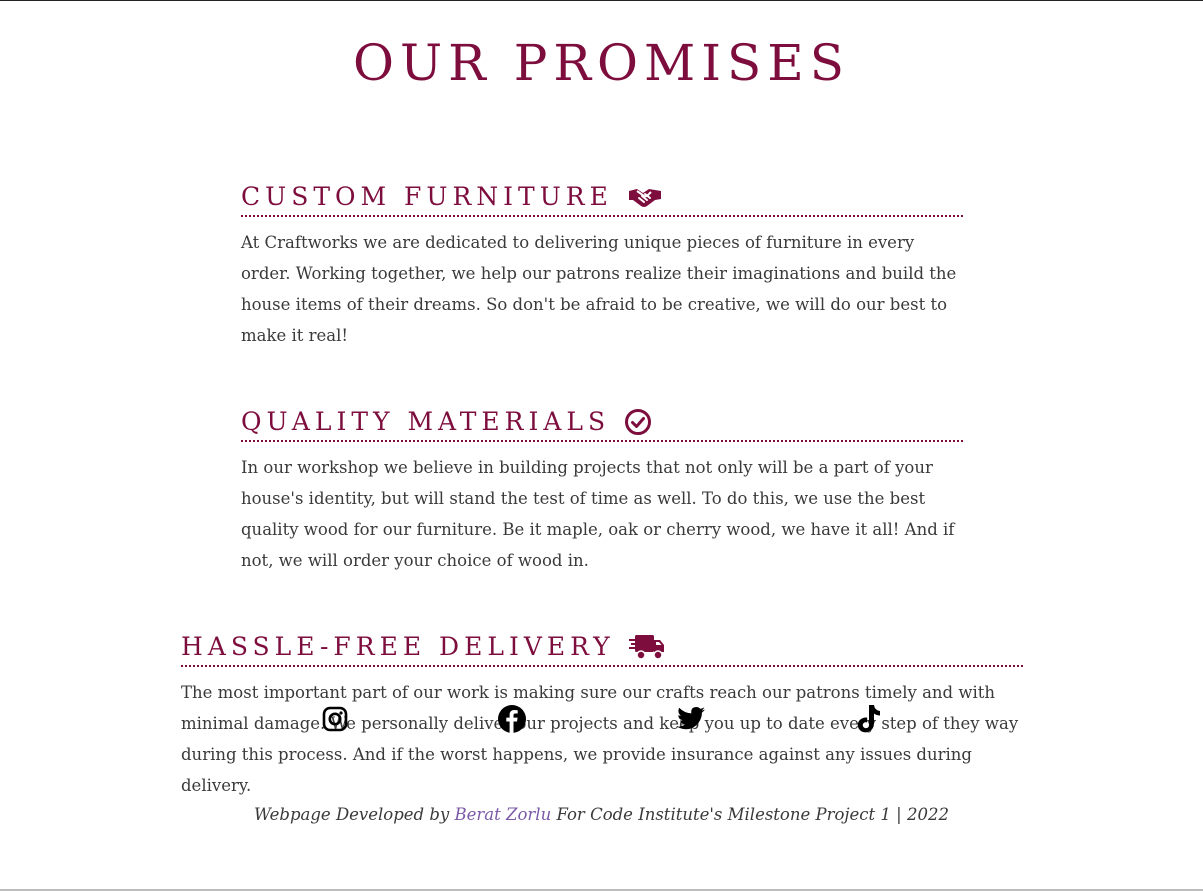  I want to click on section-heading: HASSLE-FREE DELIVERY, so click(602, 649).